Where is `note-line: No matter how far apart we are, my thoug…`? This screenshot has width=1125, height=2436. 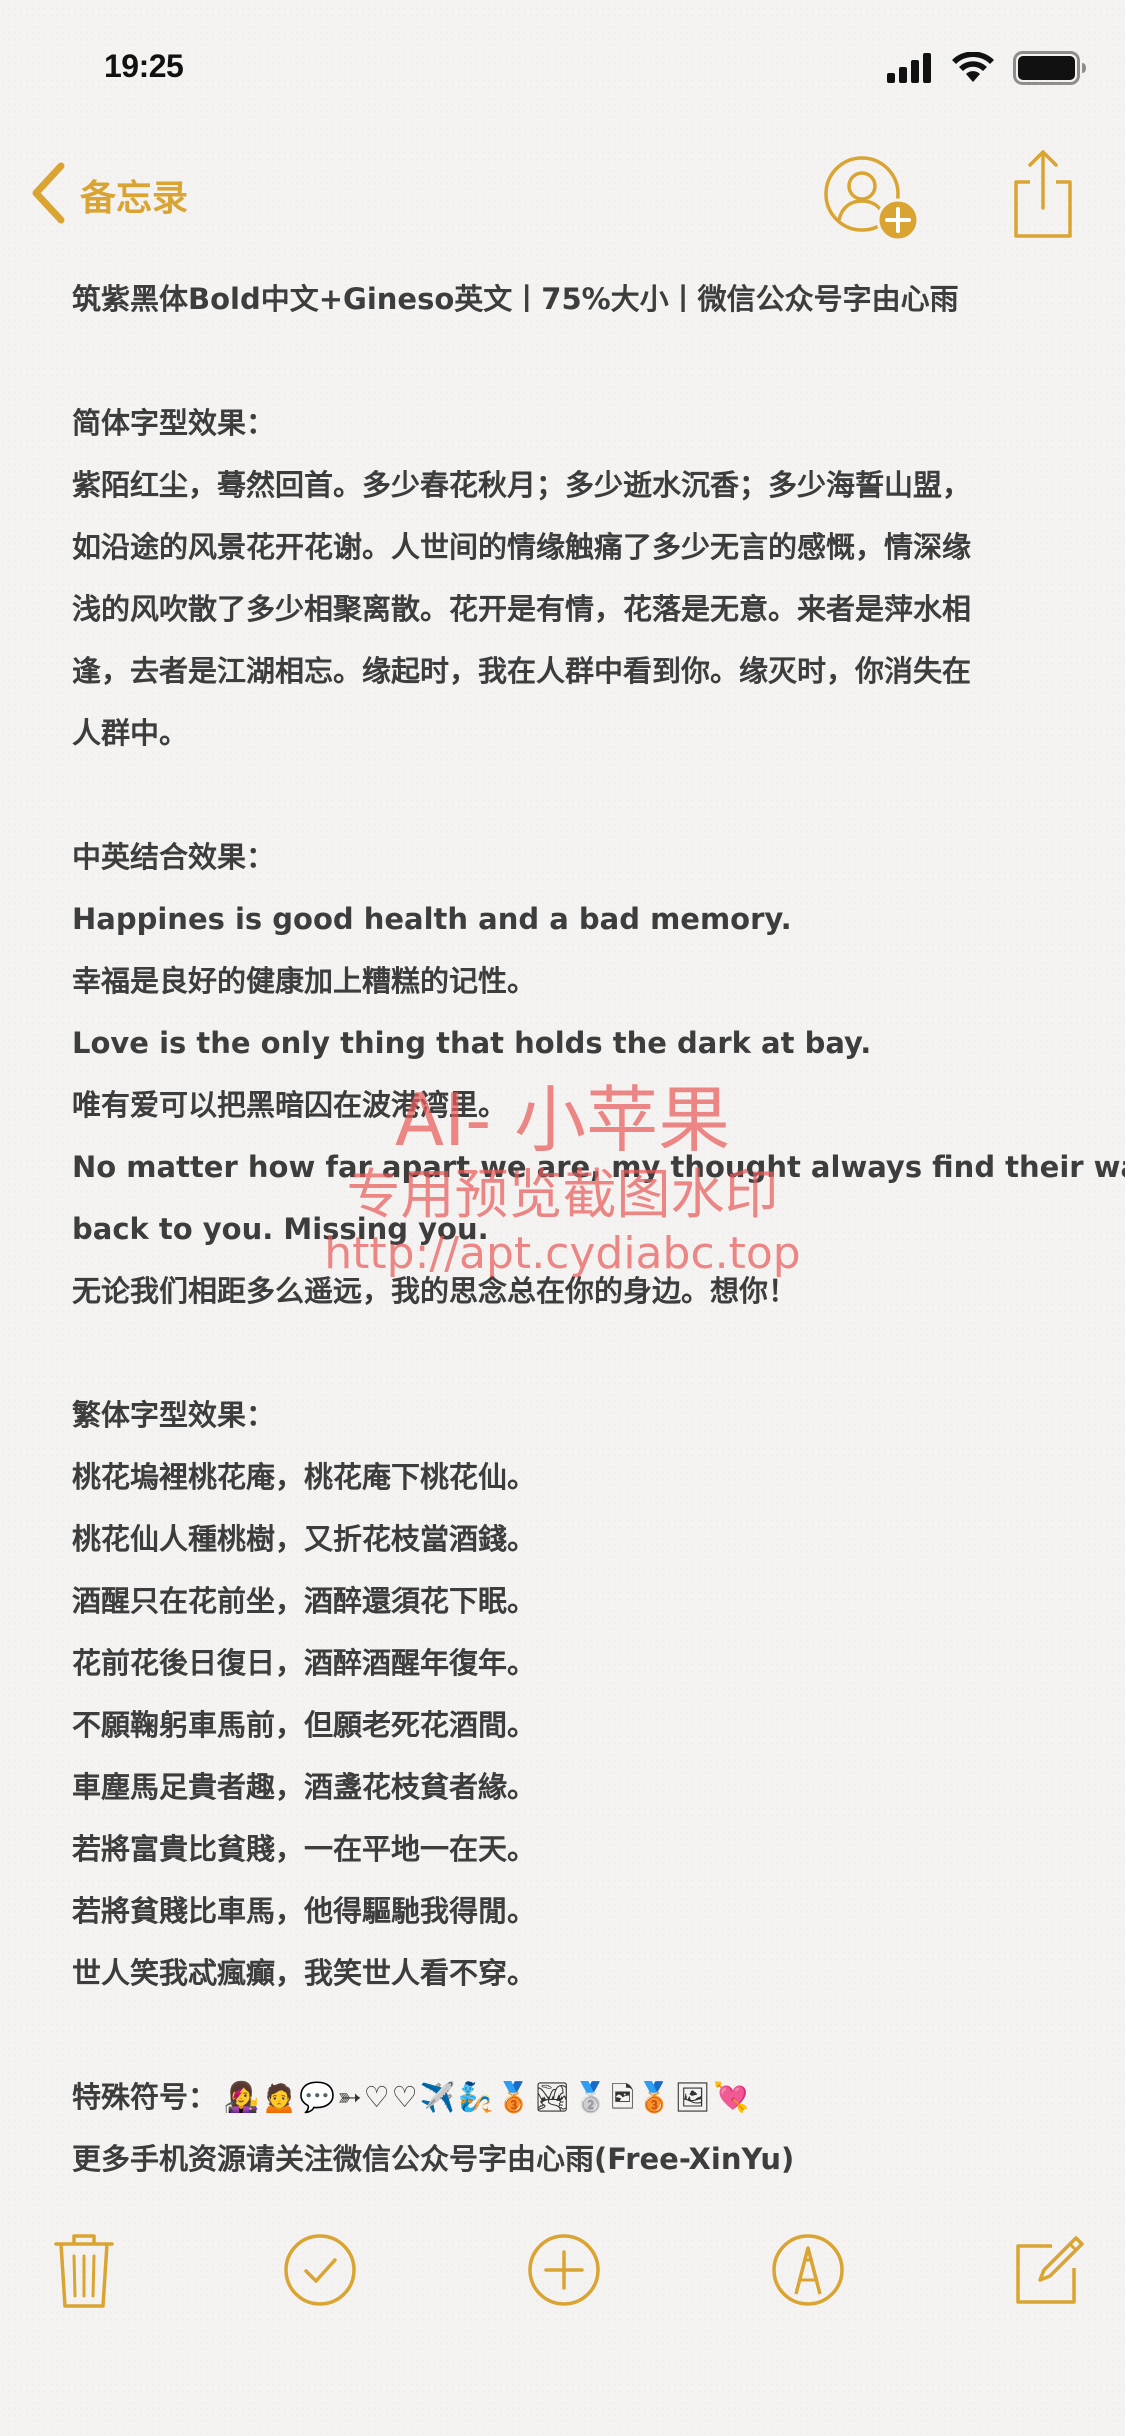 note-line: No matter how far apart we are, my thoug… is located at coordinates (598, 1167).